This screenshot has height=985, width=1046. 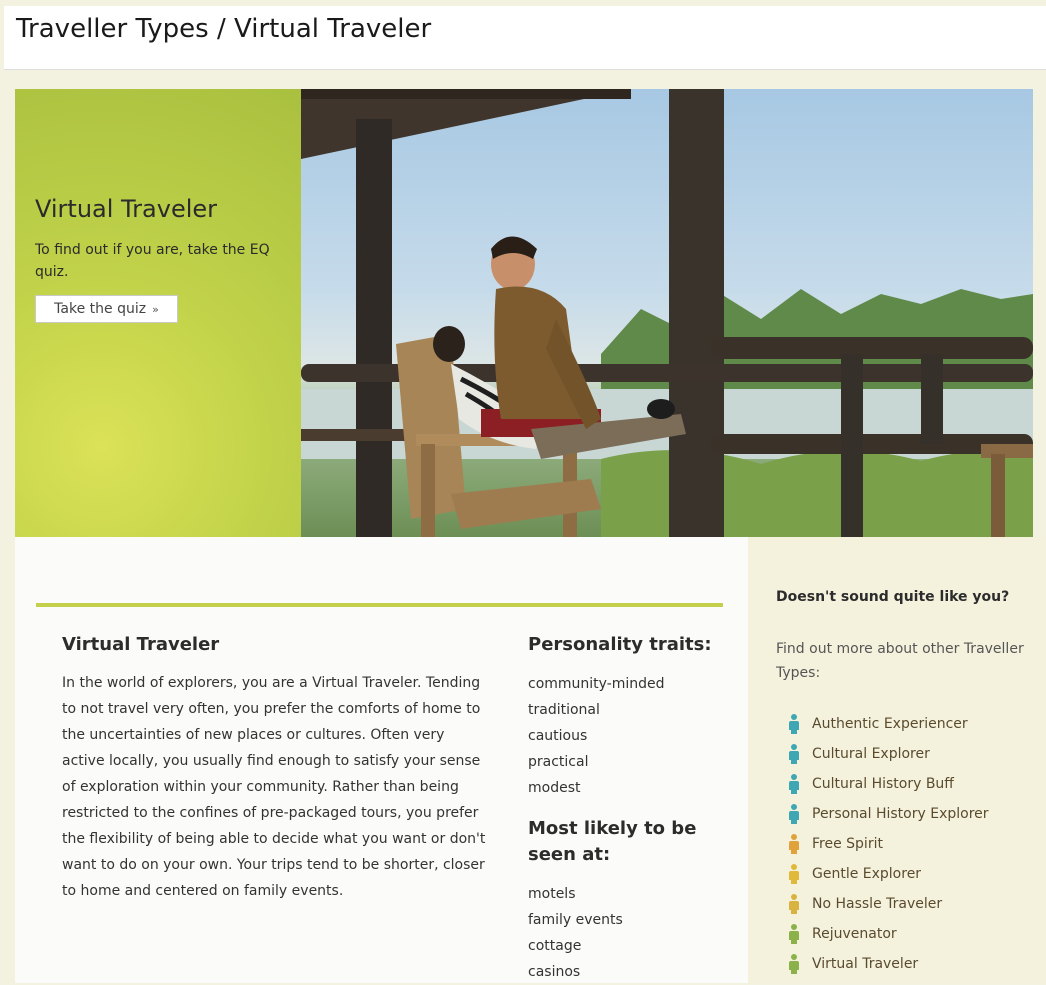 I want to click on seen-at-heading: Most likely to be seen at:, so click(x=612, y=841).